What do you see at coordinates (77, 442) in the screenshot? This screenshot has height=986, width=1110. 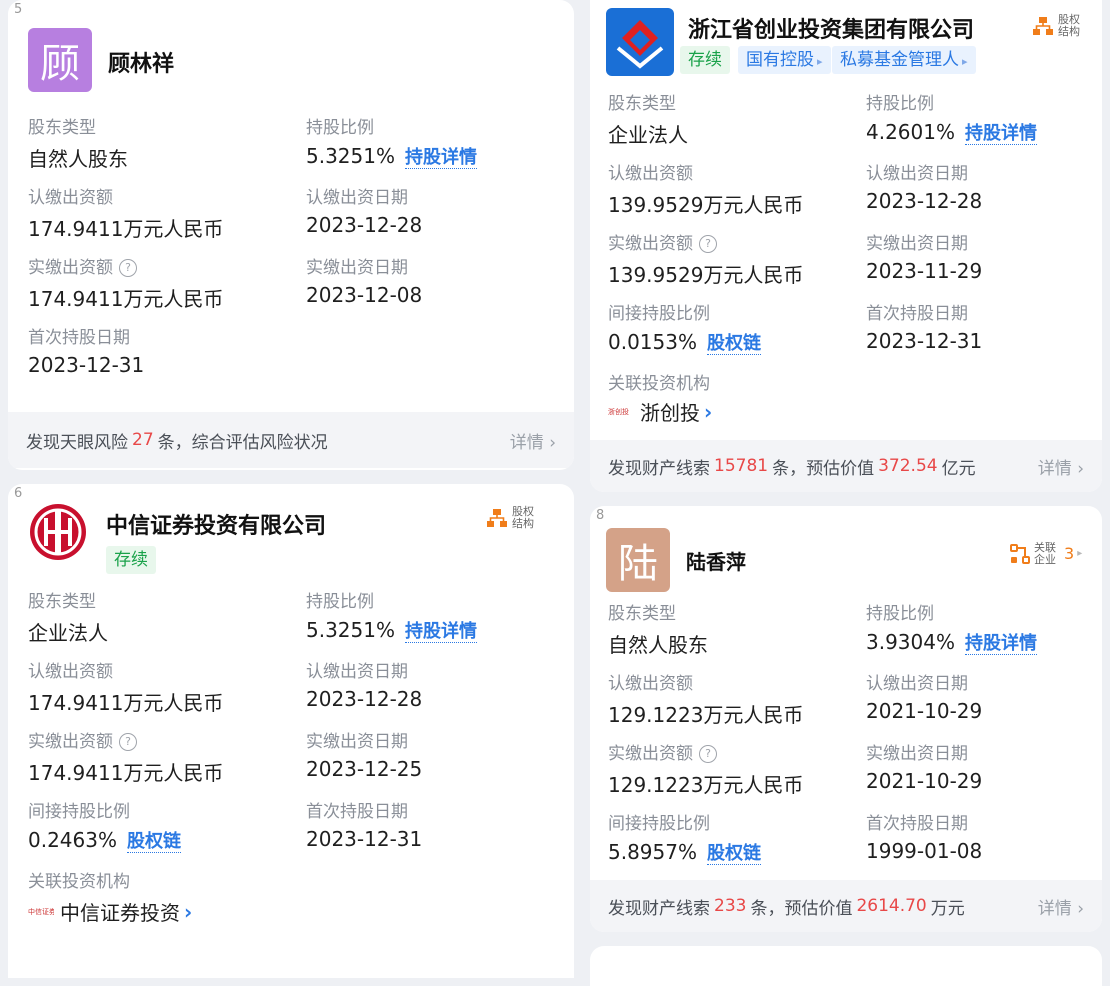 I see `risk-prefix: 发现天眼风险` at bounding box center [77, 442].